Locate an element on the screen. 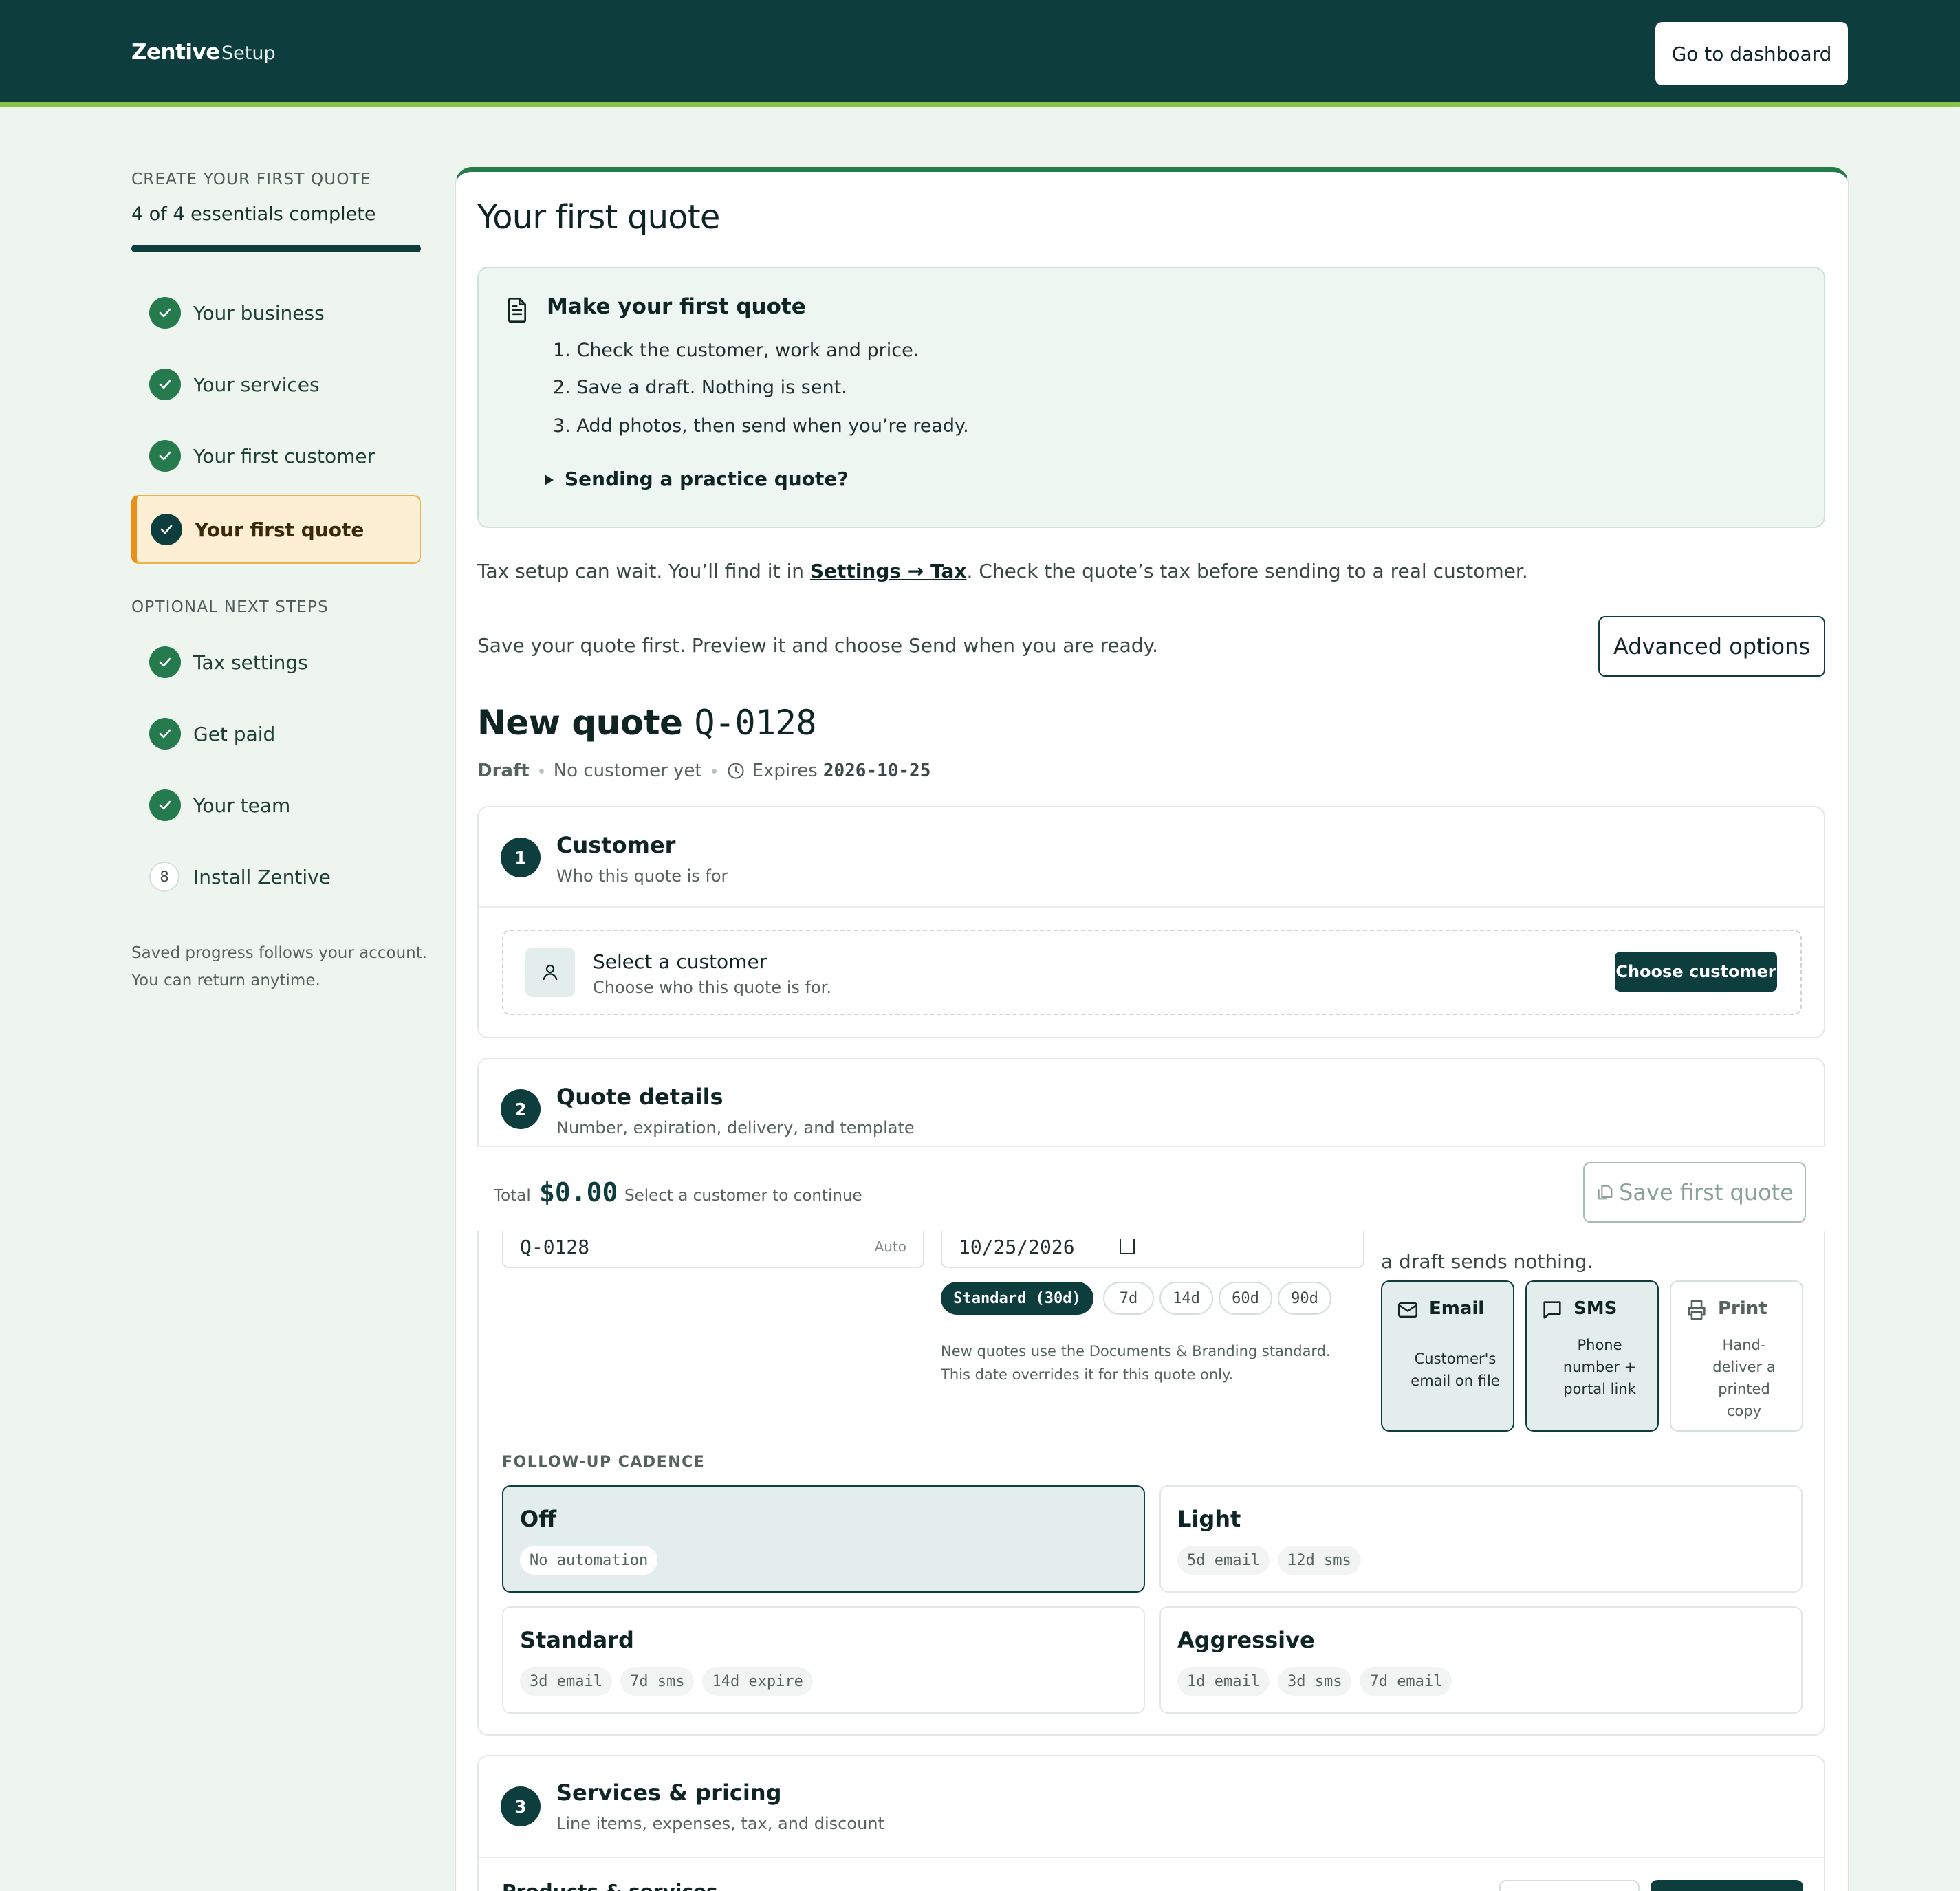 Image resolution: width=1960 pixels, height=1891 pixels. expiry-preset-60d: 60d is located at coordinates (1245, 1298).